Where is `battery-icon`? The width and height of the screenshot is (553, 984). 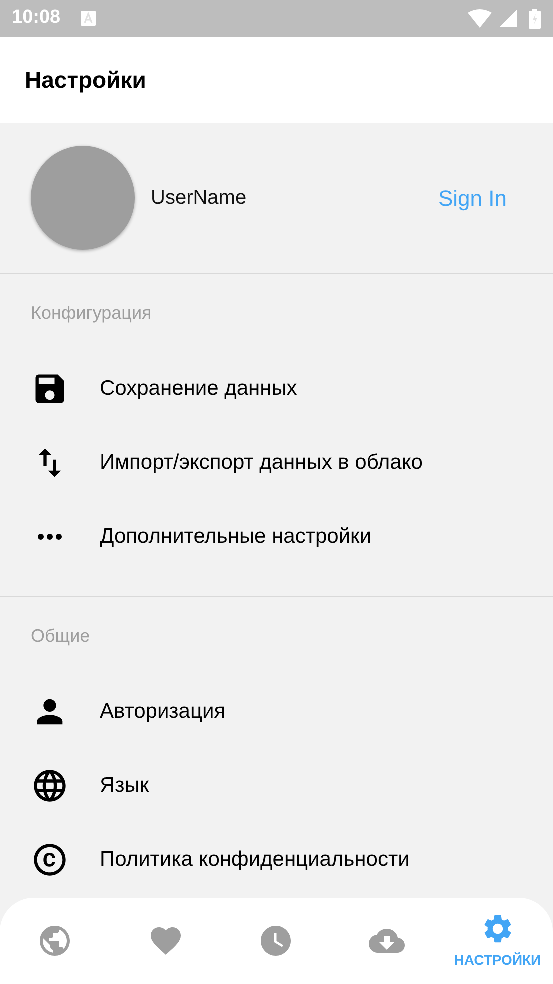
battery-icon is located at coordinates (535, 18).